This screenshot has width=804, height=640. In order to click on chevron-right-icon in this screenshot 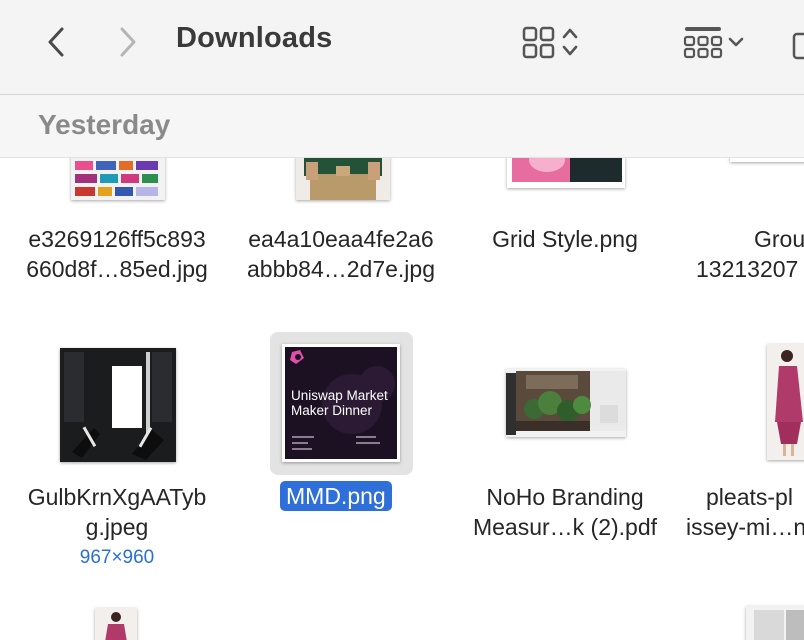, I will do `click(128, 42)`.